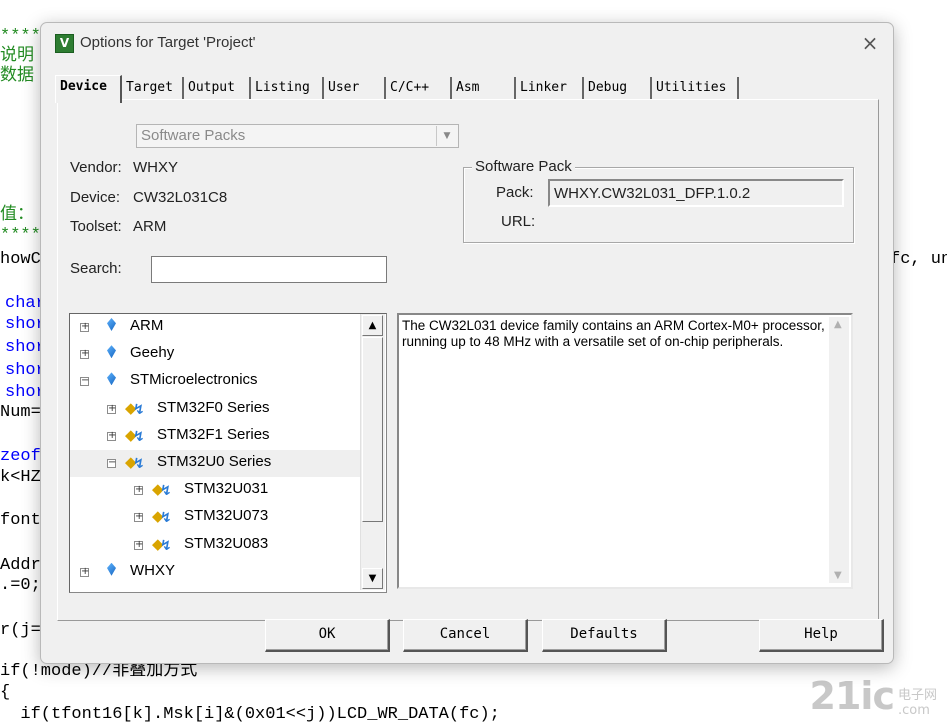 The width and height of the screenshot is (947, 724). I want to click on tab-output: Output, so click(217, 88).